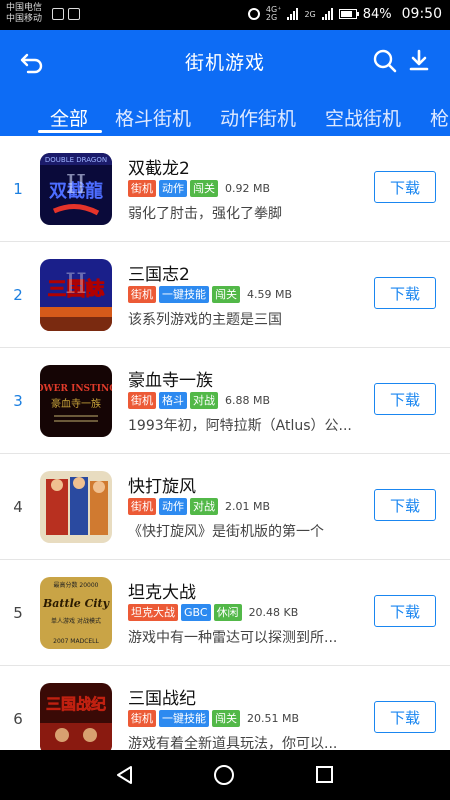 The height and width of the screenshot is (800, 450). Describe the element at coordinates (226, 532) in the screenshot. I see `game-description: 《快打旋风》是街机版的第一个` at that location.